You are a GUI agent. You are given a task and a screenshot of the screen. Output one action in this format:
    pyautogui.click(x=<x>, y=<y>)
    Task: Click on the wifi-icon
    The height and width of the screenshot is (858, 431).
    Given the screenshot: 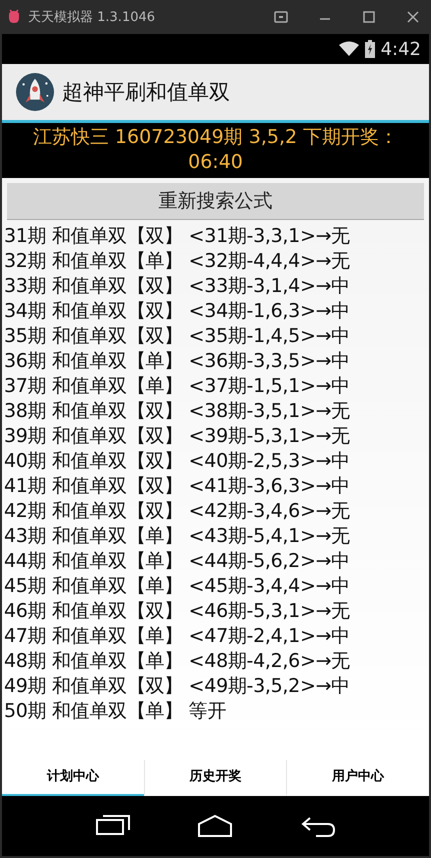 What is the action you would take?
    pyautogui.click(x=348, y=49)
    